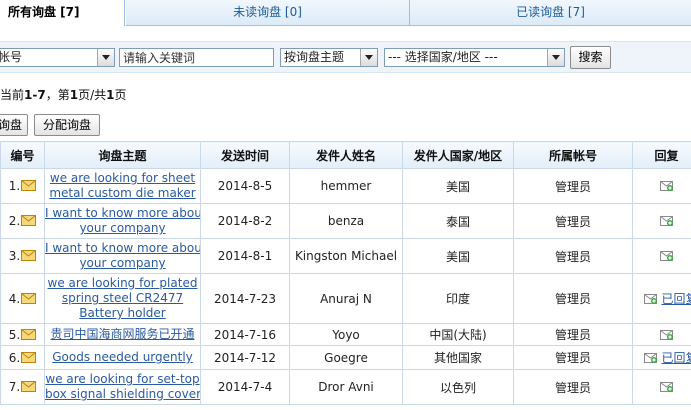  I want to click on sender-name-cell: hemmer, so click(346, 186).